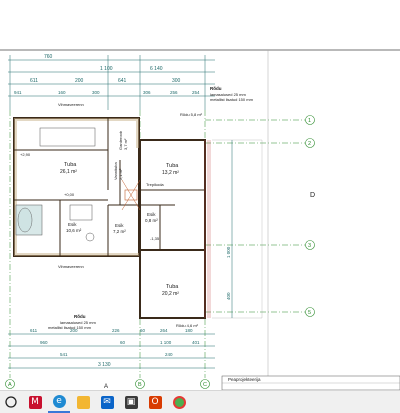  I want to click on level-label-bottom: Vihmaveerenn, so click(71, 266).